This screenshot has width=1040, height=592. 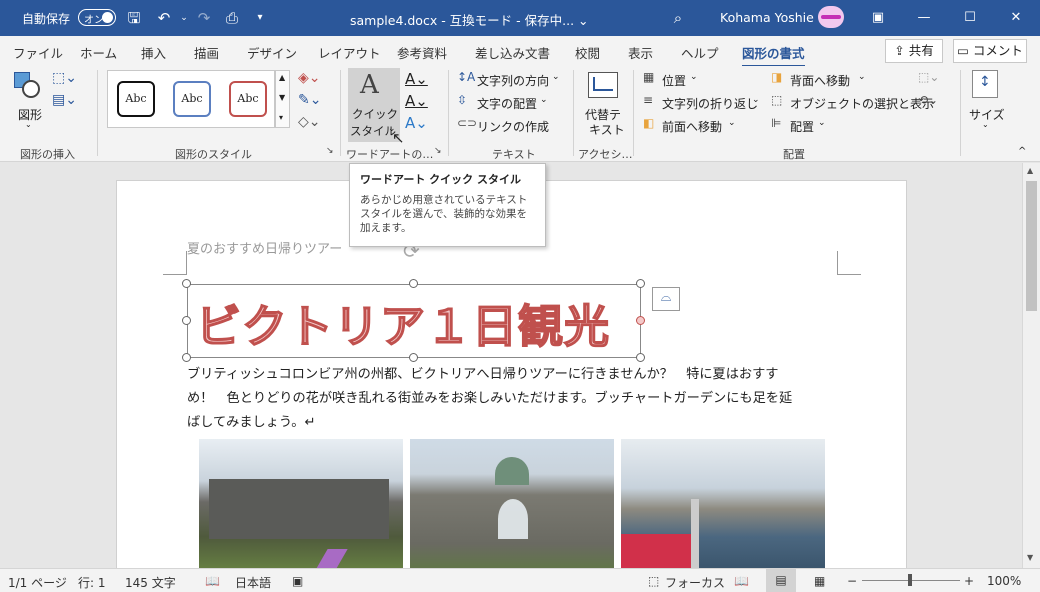 I want to click on layout-options-icon: ⌓, so click(x=666, y=299).